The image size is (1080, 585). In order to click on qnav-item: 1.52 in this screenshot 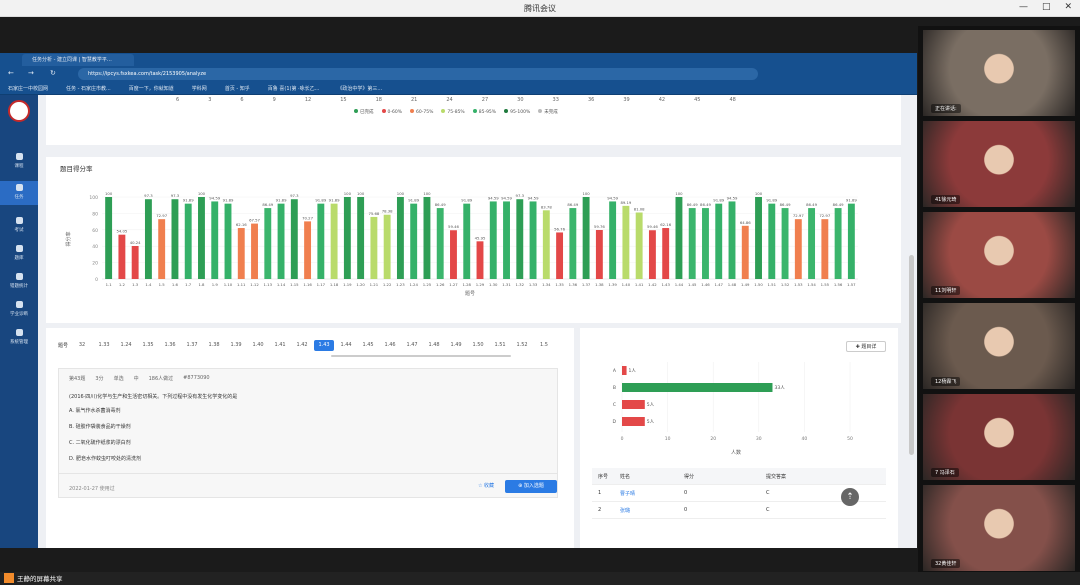, I will do `click(522, 345)`.